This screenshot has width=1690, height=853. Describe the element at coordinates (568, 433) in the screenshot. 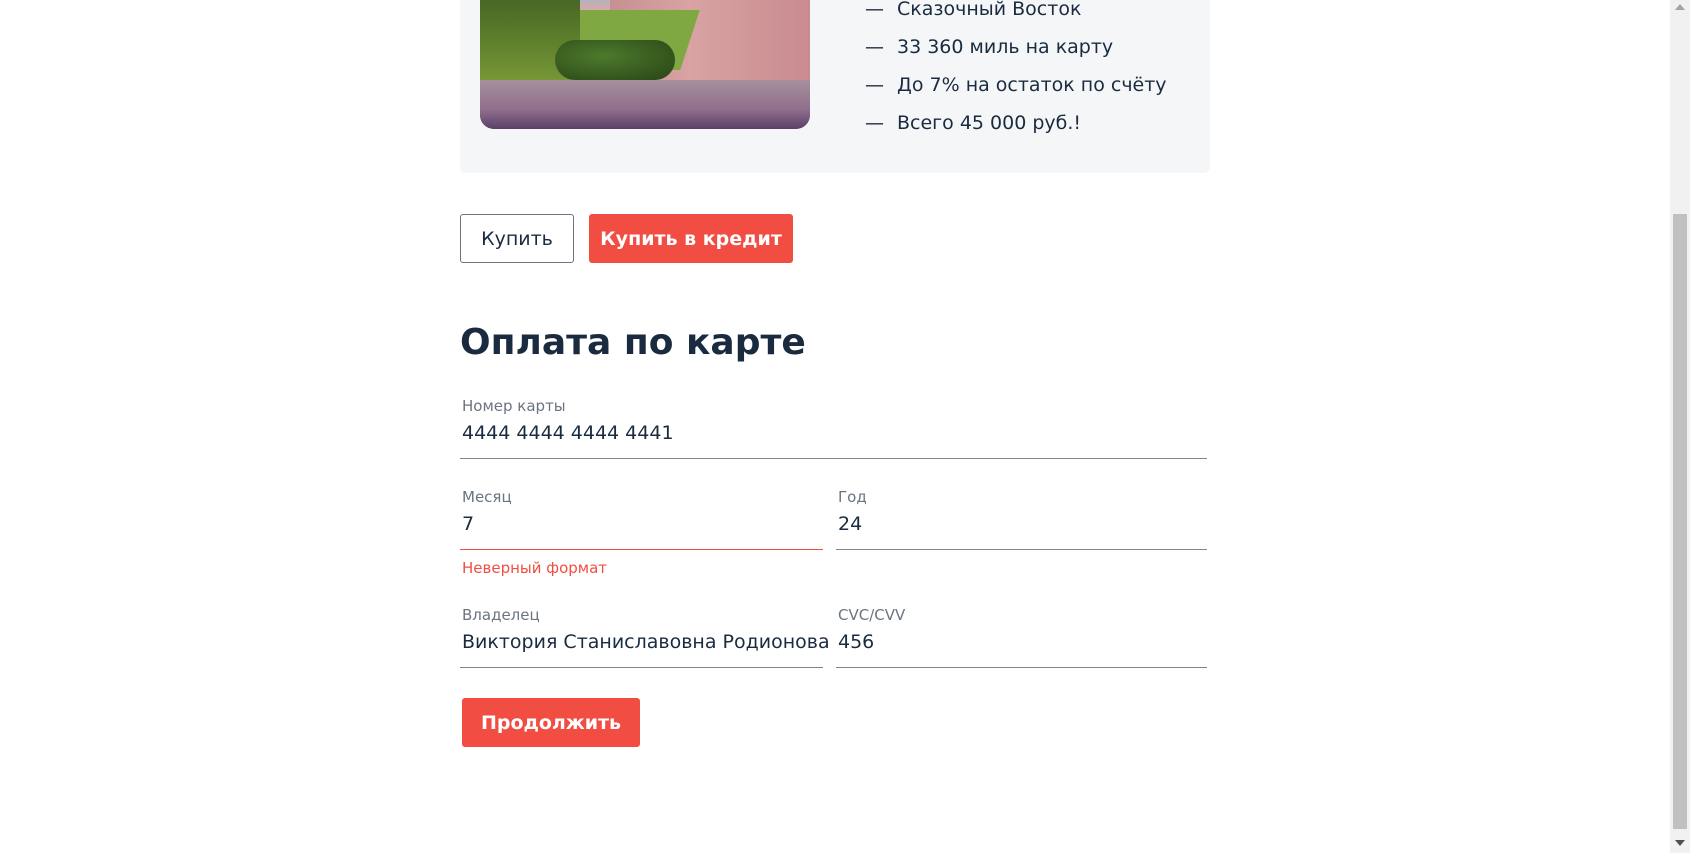

I see `card-number-input: 4444 4444 4444 4441` at that location.